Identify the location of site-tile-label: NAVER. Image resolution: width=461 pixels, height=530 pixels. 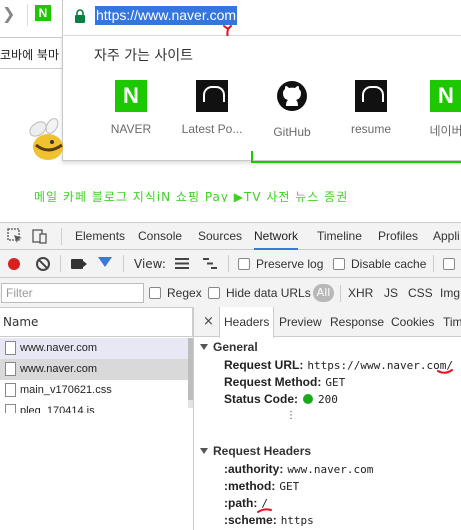
(131, 129).